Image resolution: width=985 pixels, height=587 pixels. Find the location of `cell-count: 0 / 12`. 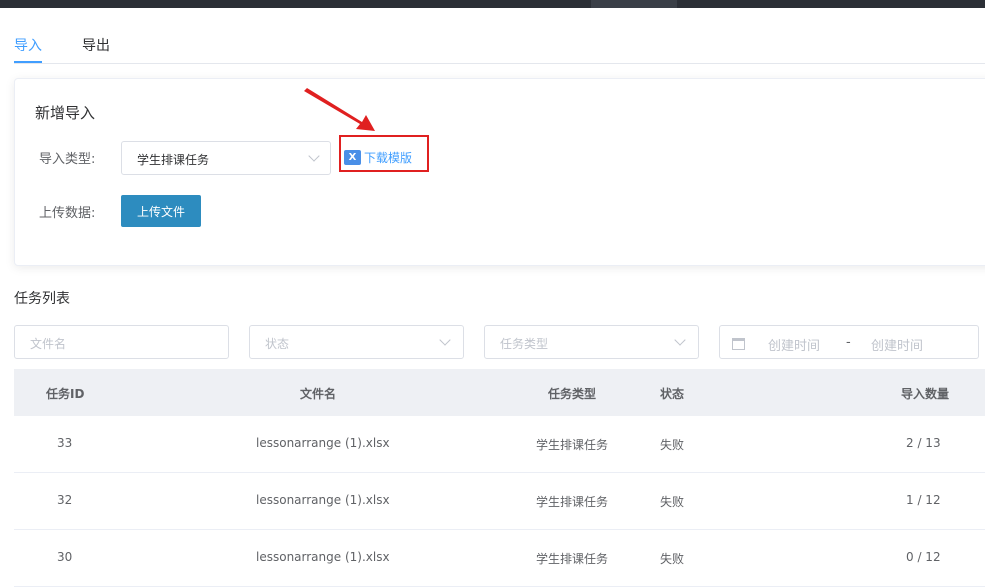

cell-count: 0 / 12 is located at coordinates (923, 557).